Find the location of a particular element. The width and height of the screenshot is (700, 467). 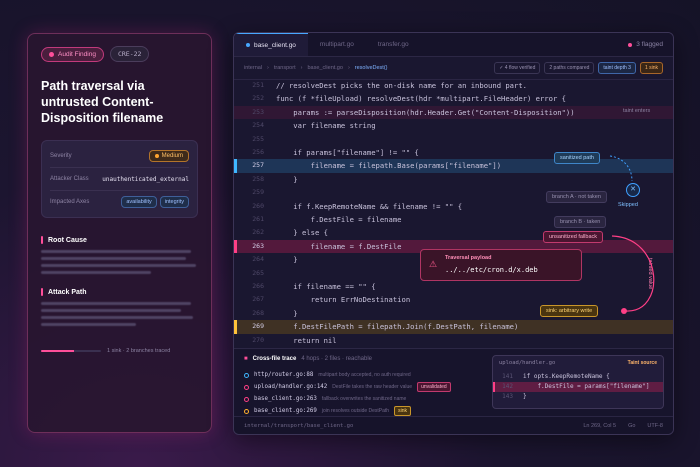

code-line: 254 var filename string is located at coordinates (453, 125).